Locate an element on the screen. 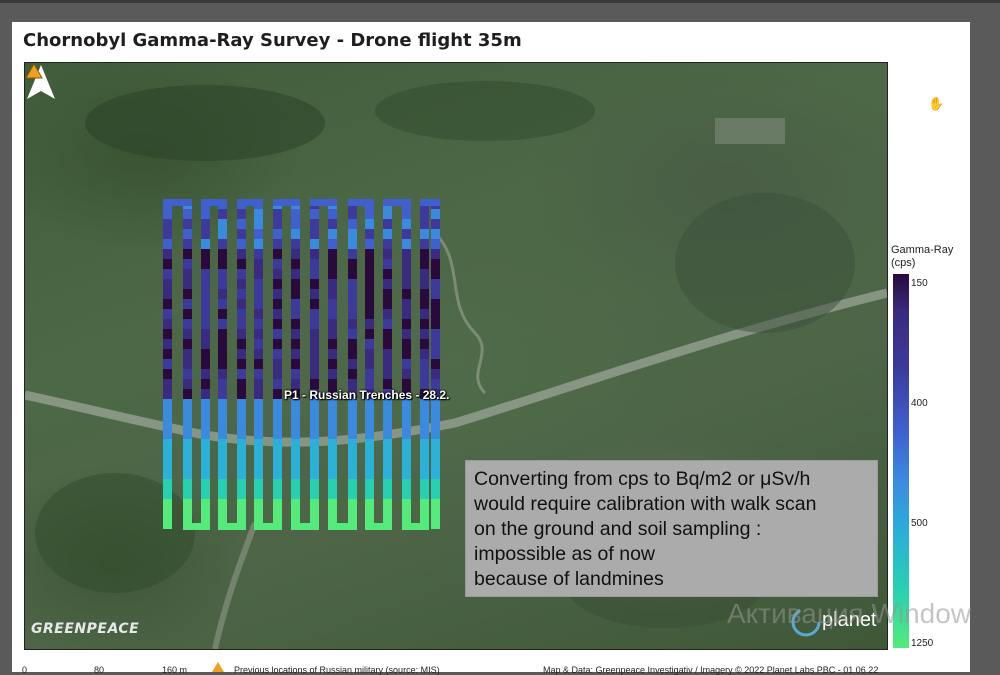 The height and width of the screenshot is (675, 1000). window-top-bar is located at coordinates (500, 1).